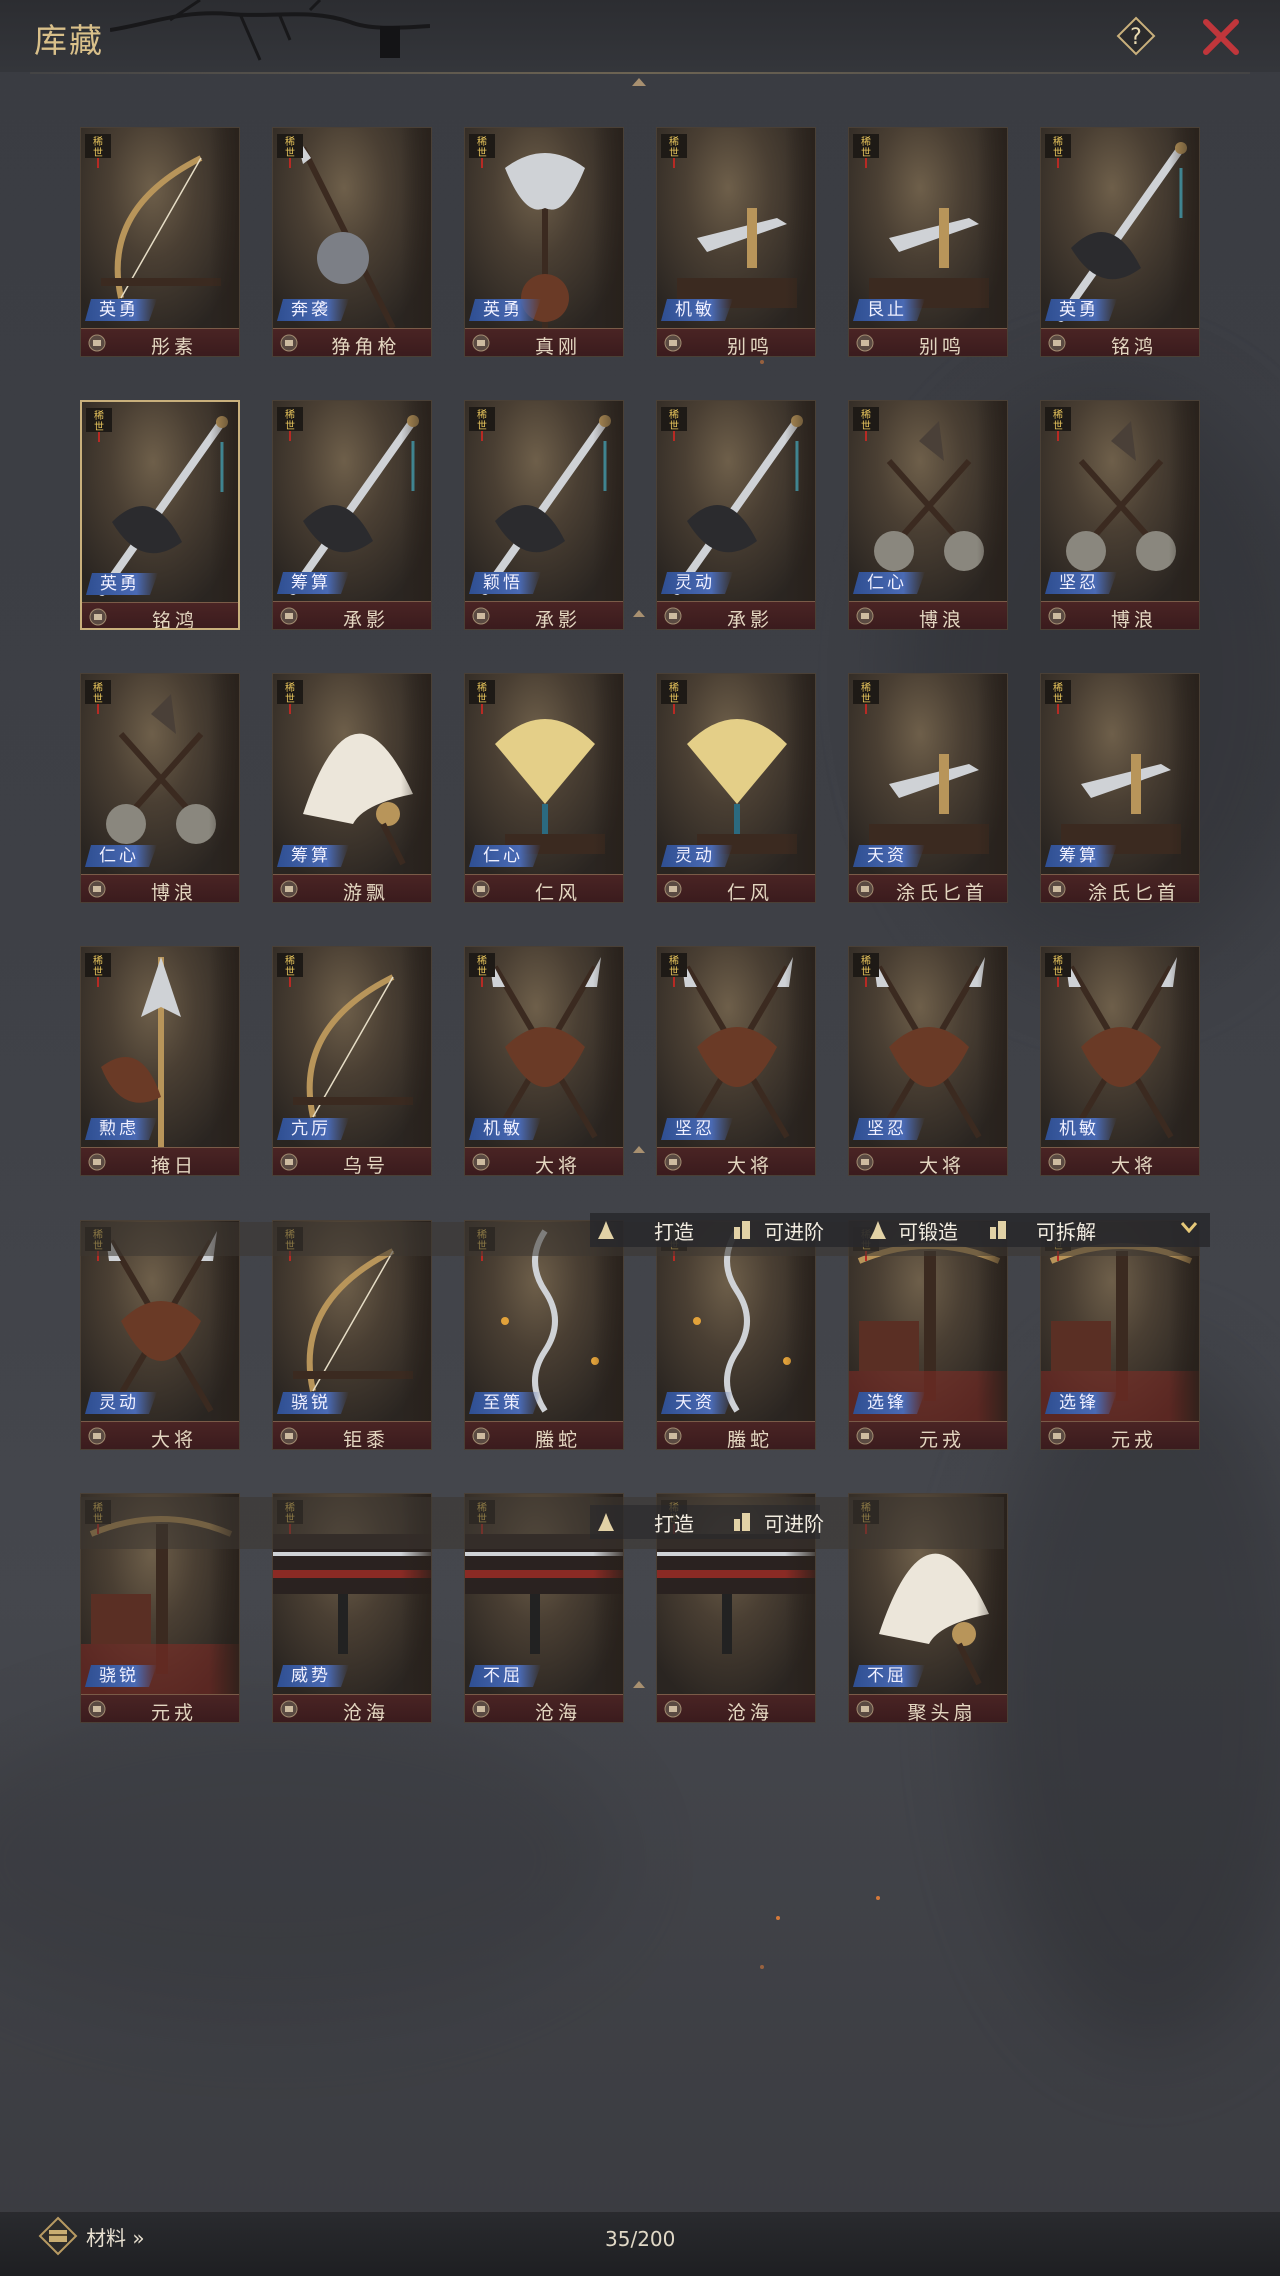  What do you see at coordinates (1081, 1403) in the screenshot?
I see `trait-tag: 选锋` at bounding box center [1081, 1403].